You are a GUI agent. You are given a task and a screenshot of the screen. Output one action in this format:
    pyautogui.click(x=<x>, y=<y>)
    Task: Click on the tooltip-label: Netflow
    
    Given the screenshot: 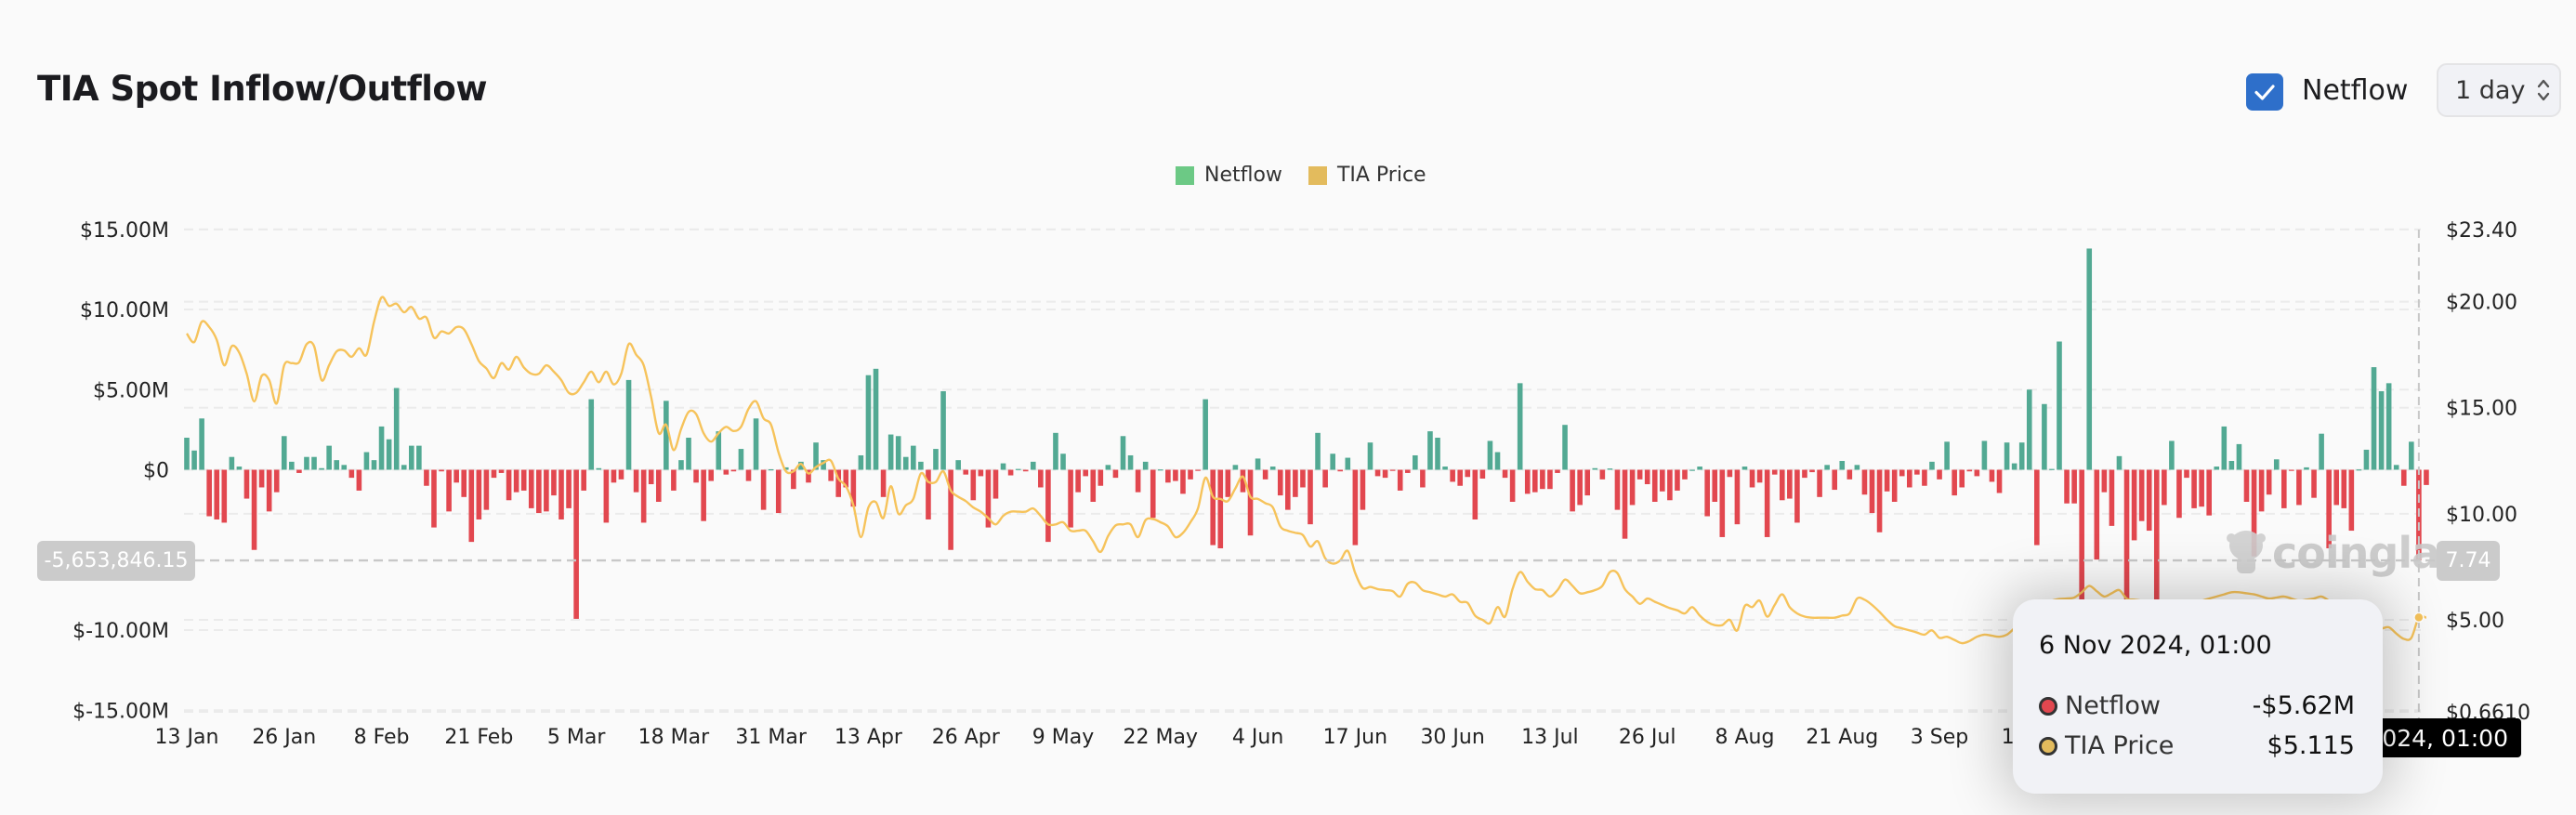 What is the action you would take?
    pyautogui.click(x=2113, y=705)
    